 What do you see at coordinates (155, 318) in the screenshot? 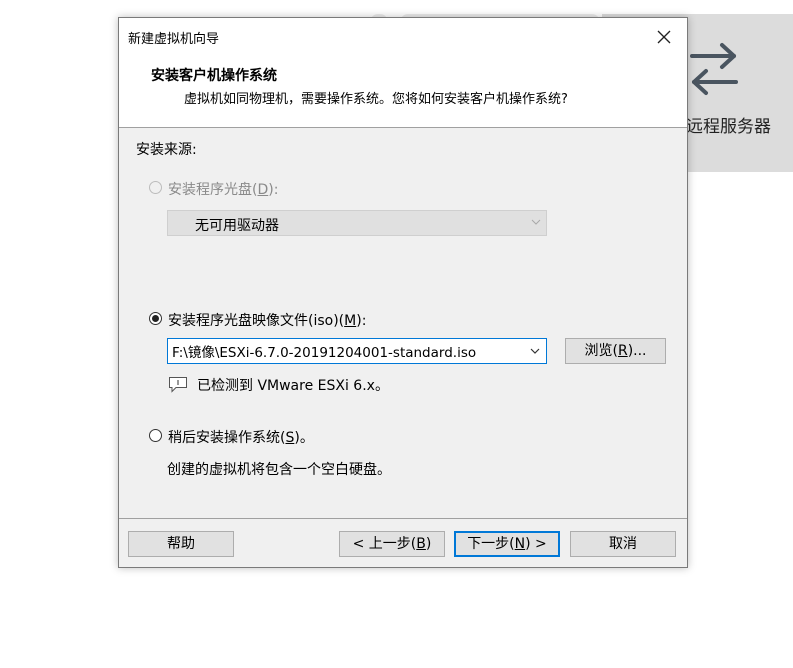
I see `radio-install-iso` at bounding box center [155, 318].